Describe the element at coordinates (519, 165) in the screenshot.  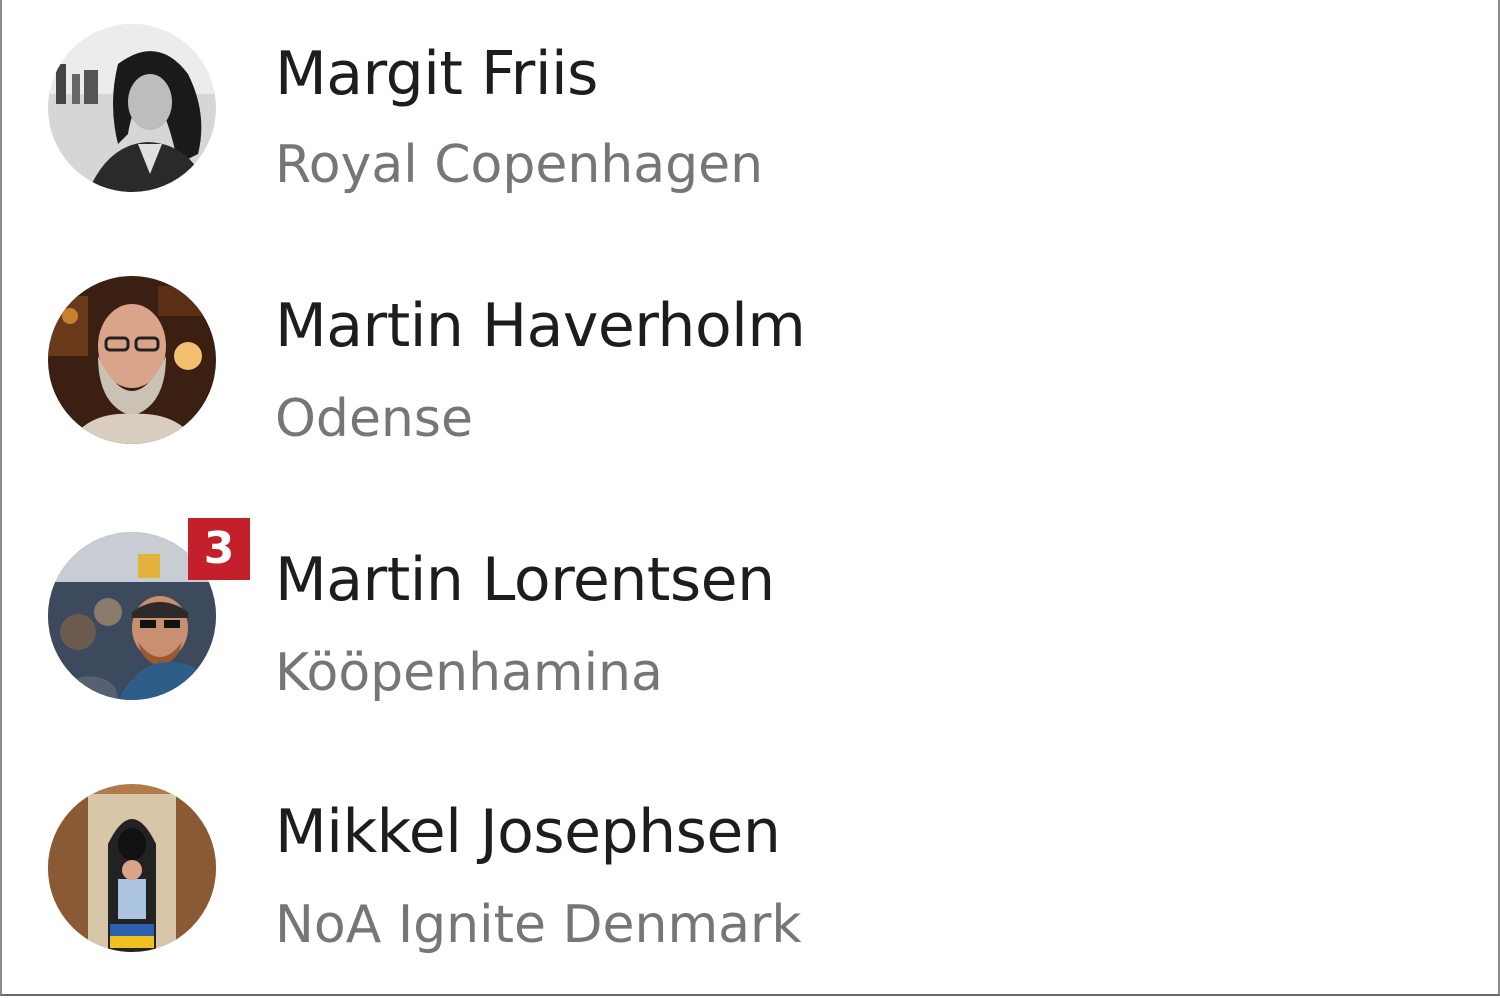
I see `contact-subtitle: Royal Copenhagen` at that location.